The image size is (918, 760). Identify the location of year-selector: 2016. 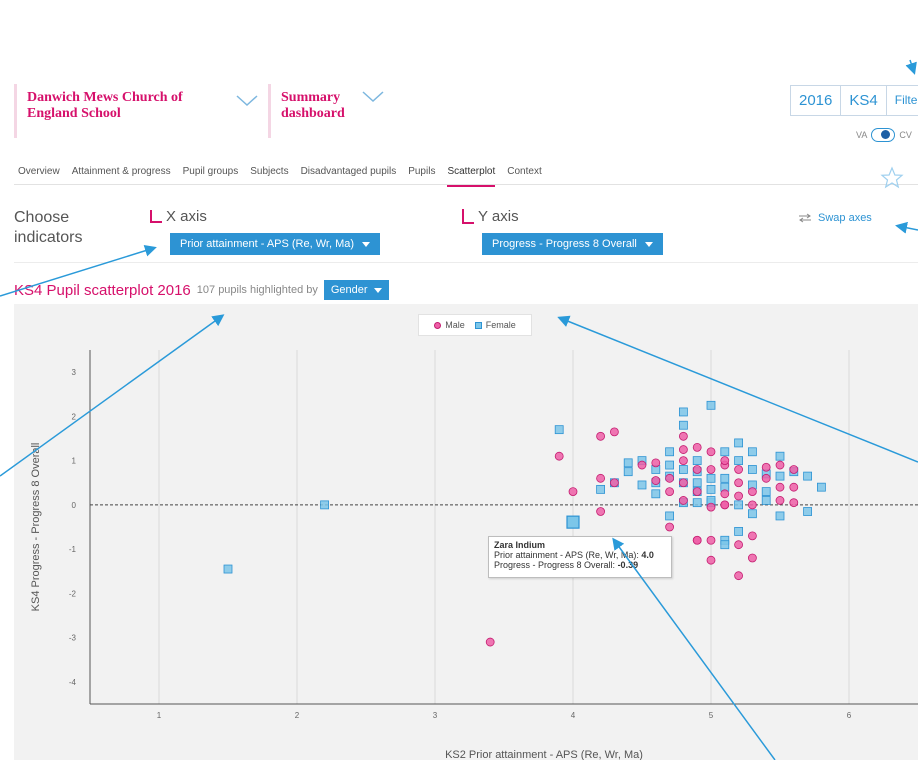
(816, 100).